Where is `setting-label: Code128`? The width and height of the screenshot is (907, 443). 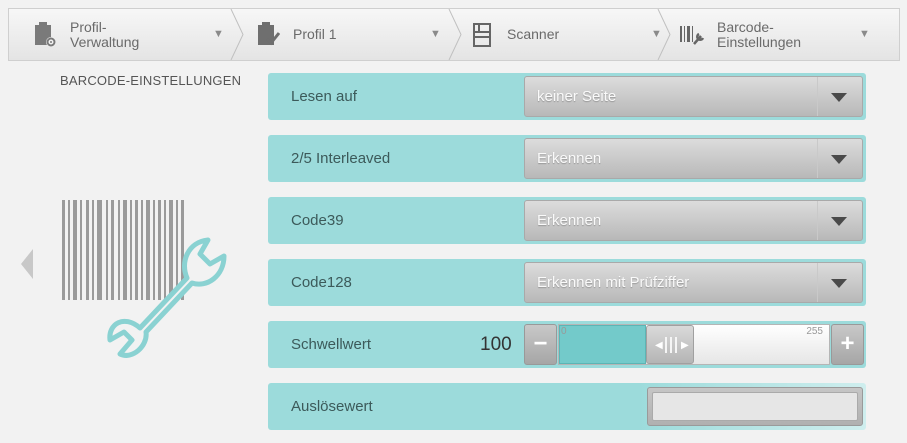
setting-label: Code128 is located at coordinates (321, 282).